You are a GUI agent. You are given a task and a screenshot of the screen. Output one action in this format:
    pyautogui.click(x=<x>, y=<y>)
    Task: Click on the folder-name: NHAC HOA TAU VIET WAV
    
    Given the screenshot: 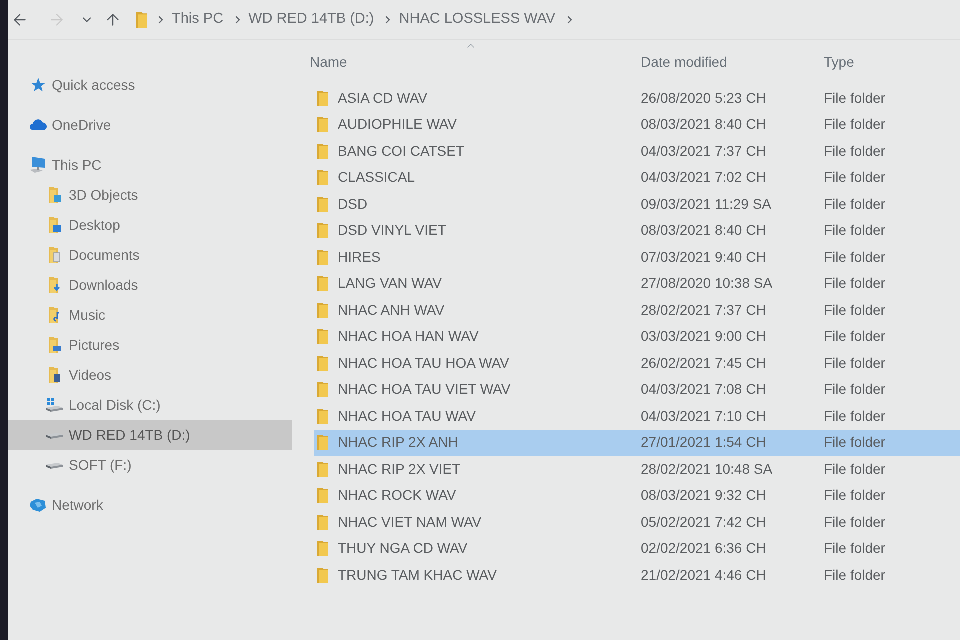 What is the action you would take?
    pyautogui.click(x=424, y=390)
    